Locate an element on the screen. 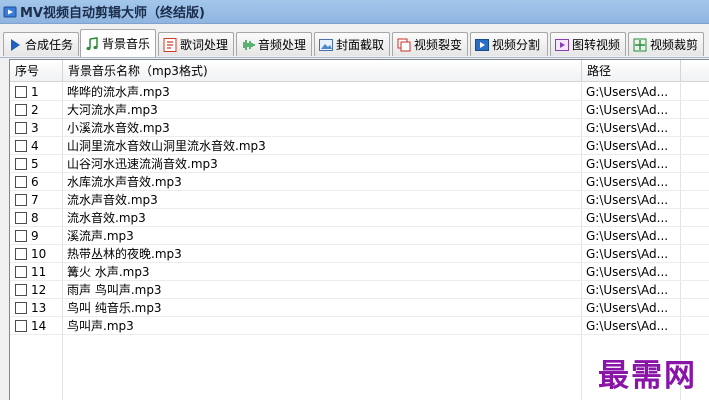 Image resolution: width=709 pixels, height=400 pixels. row-index: 2 is located at coordinates (35, 110).